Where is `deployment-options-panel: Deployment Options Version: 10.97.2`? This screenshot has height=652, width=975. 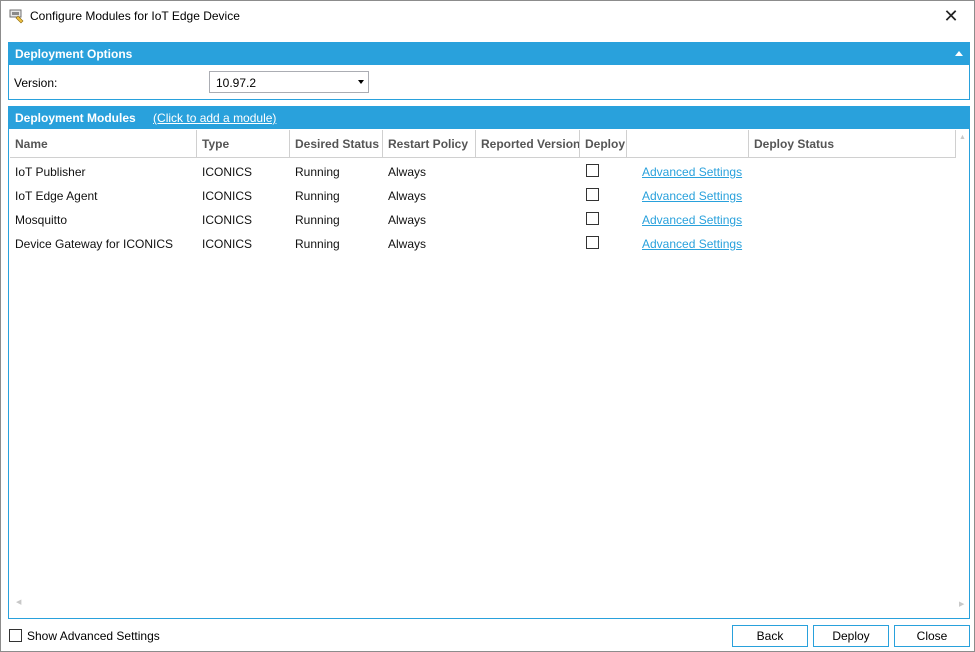 deployment-options-panel: Deployment Options Version: 10.97.2 is located at coordinates (489, 71).